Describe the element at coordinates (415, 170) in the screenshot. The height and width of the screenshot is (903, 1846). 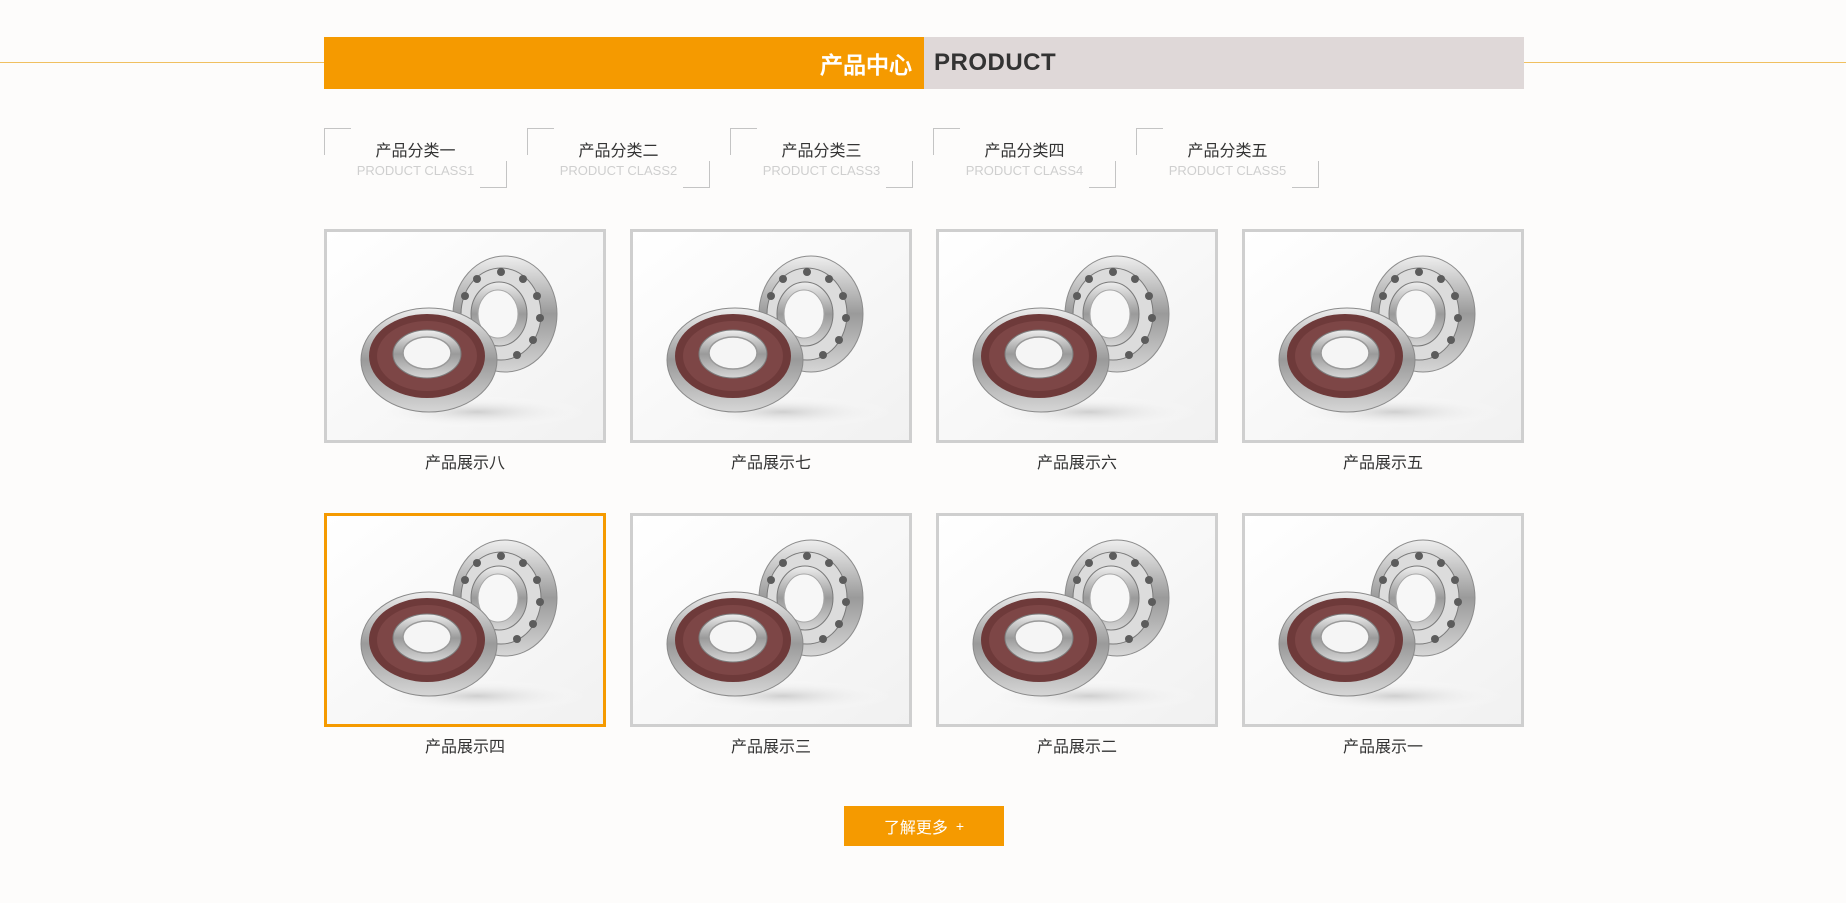
I see `category-tab-sublabel: PRODUCT CLASS1` at that location.